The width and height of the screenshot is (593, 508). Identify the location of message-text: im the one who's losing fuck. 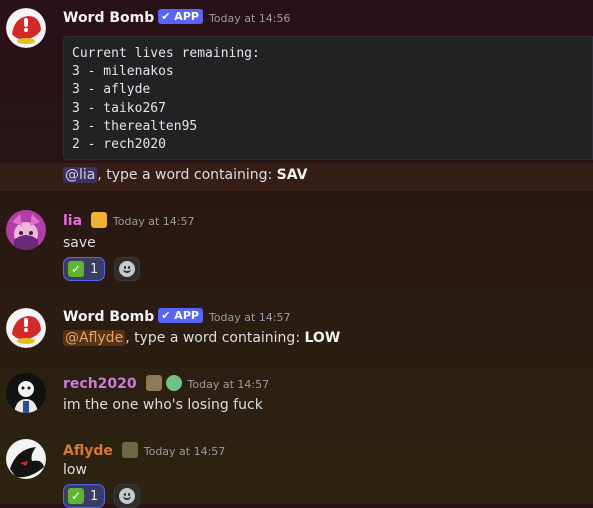
(163, 405).